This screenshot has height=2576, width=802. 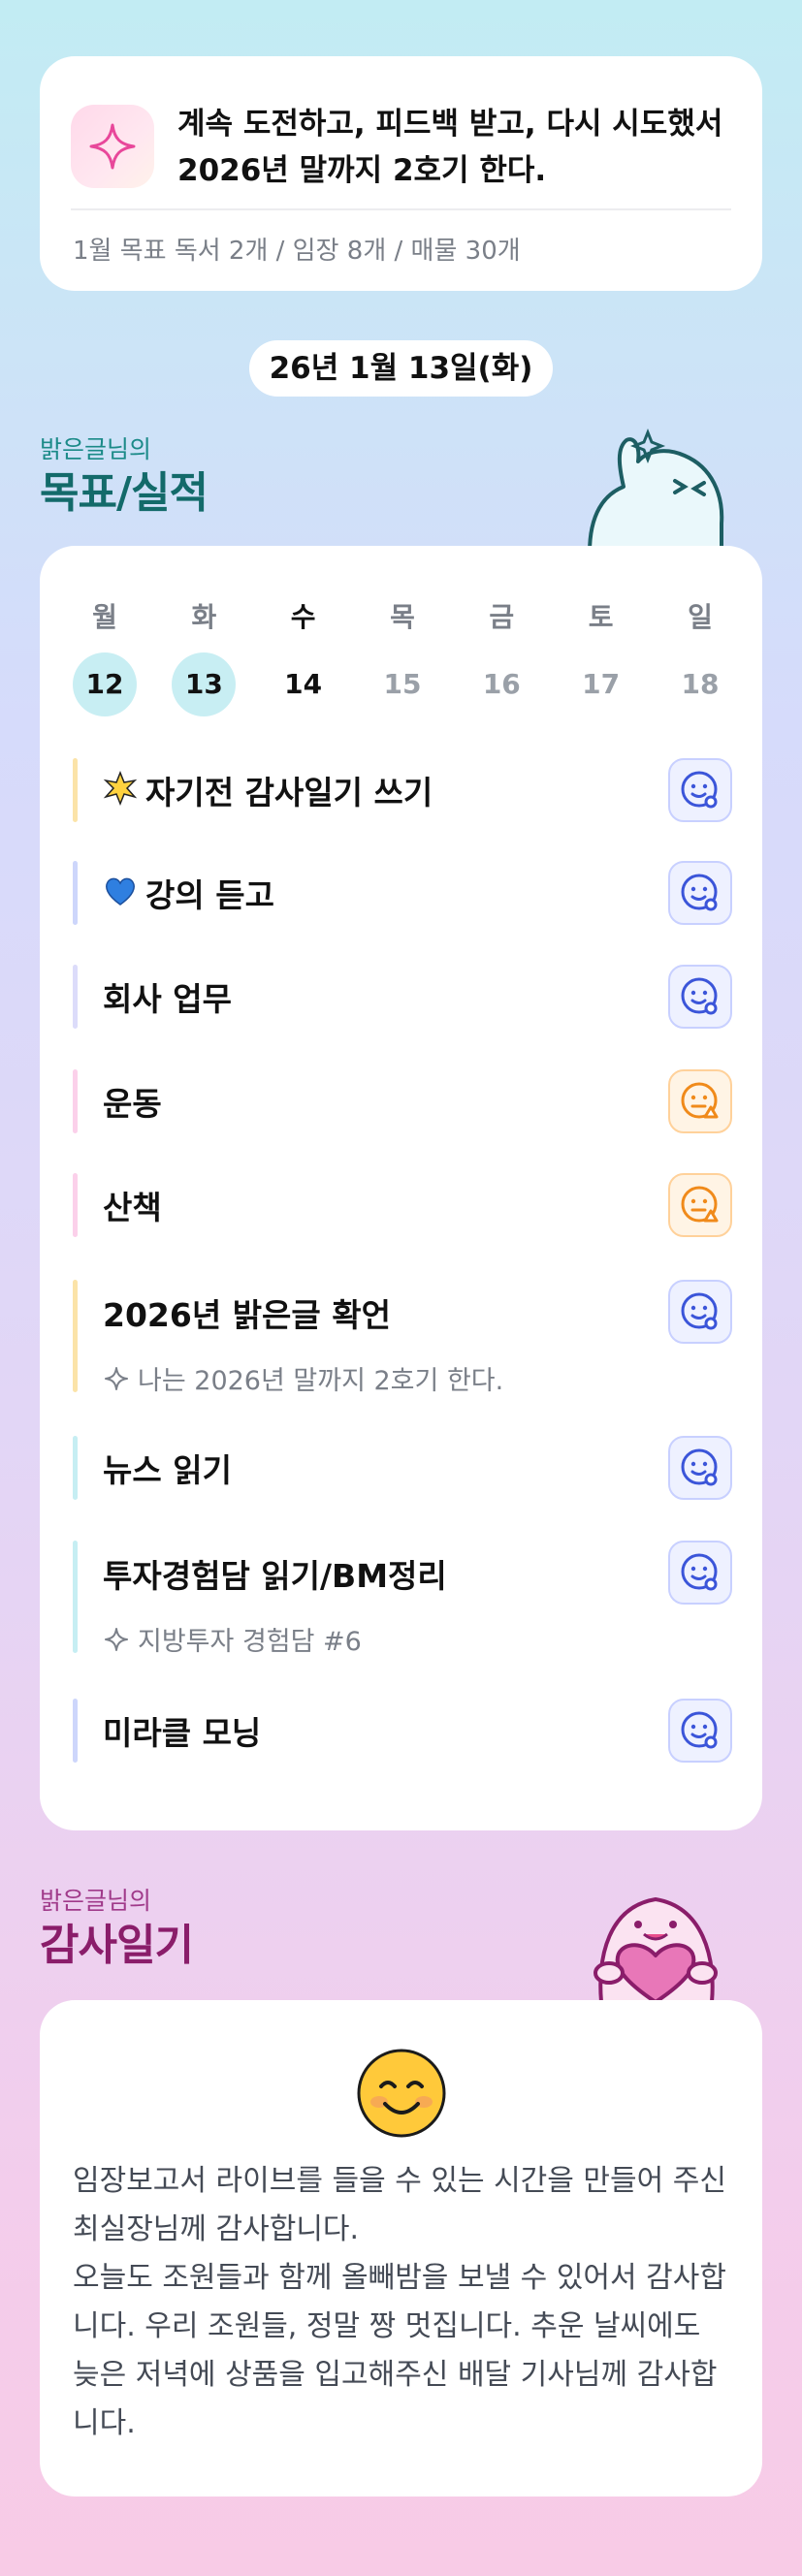 What do you see at coordinates (297, 251) in the screenshot?
I see `monthly-goal: 1월 목표 독서 2개 / 임장 8개 / 매물 30개` at bounding box center [297, 251].